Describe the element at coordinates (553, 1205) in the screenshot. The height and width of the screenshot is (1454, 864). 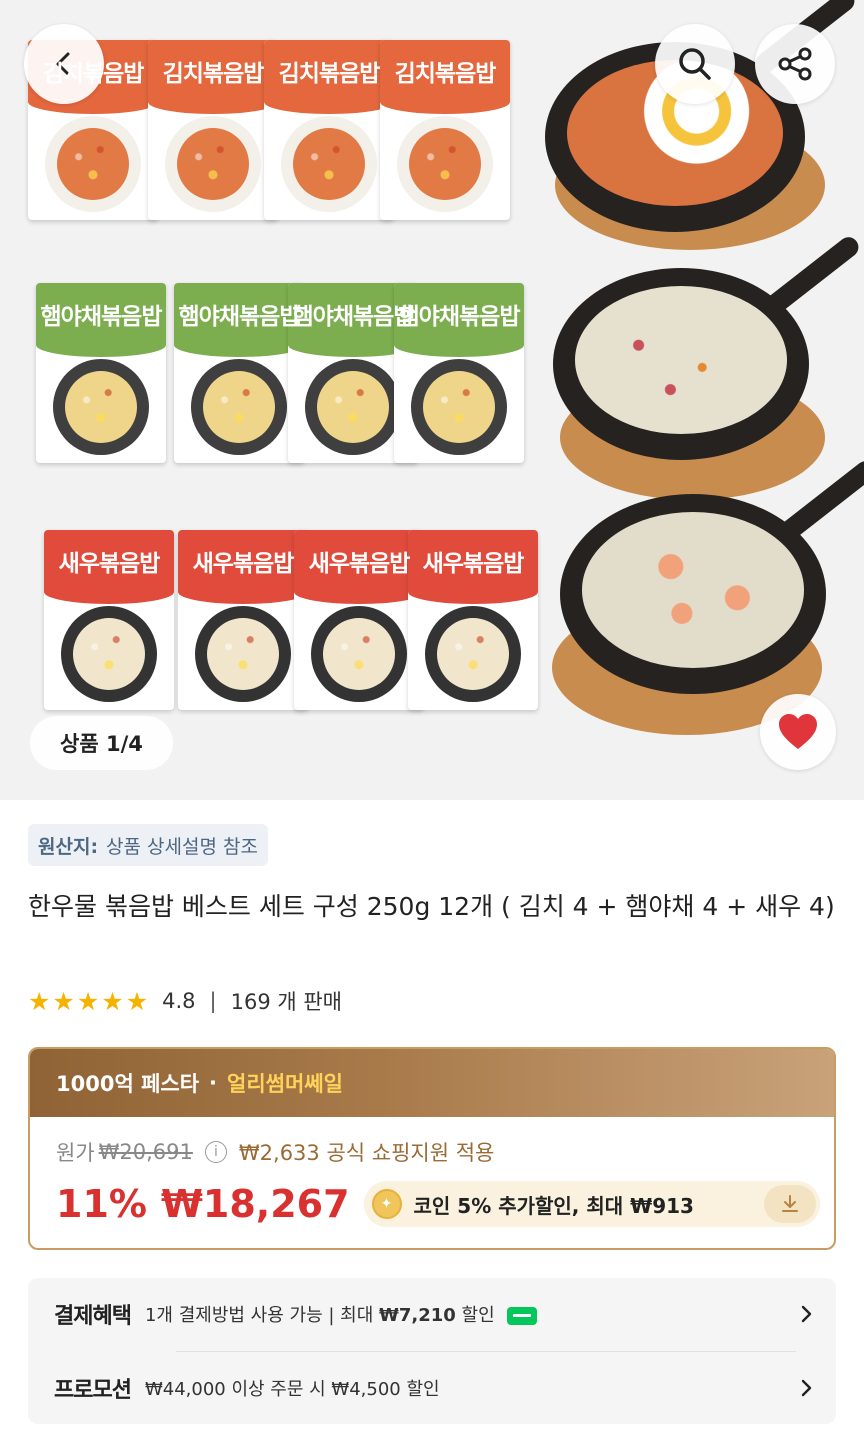
I see `coin-discount-text: 코인 5% 추가할인, 최대 ₩913` at that location.